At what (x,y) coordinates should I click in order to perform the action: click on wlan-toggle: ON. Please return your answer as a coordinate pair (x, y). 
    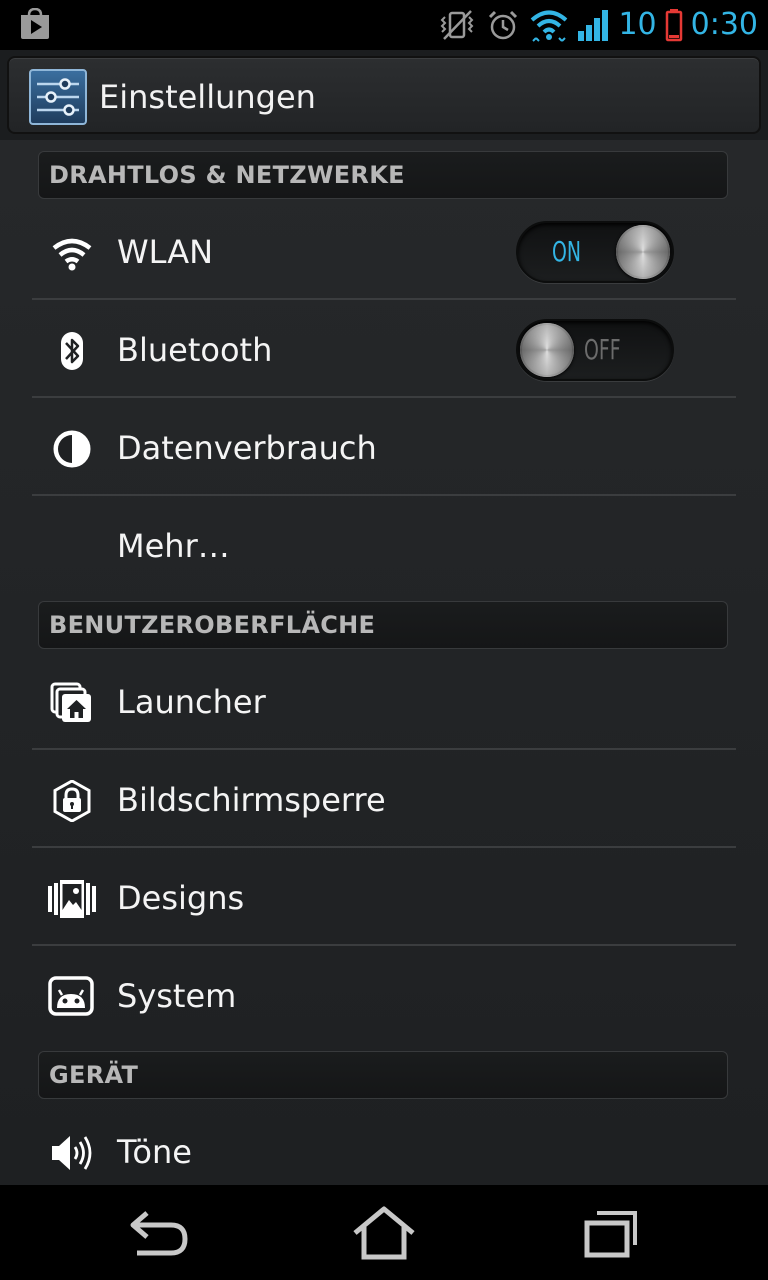
    Looking at the image, I should click on (595, 252).